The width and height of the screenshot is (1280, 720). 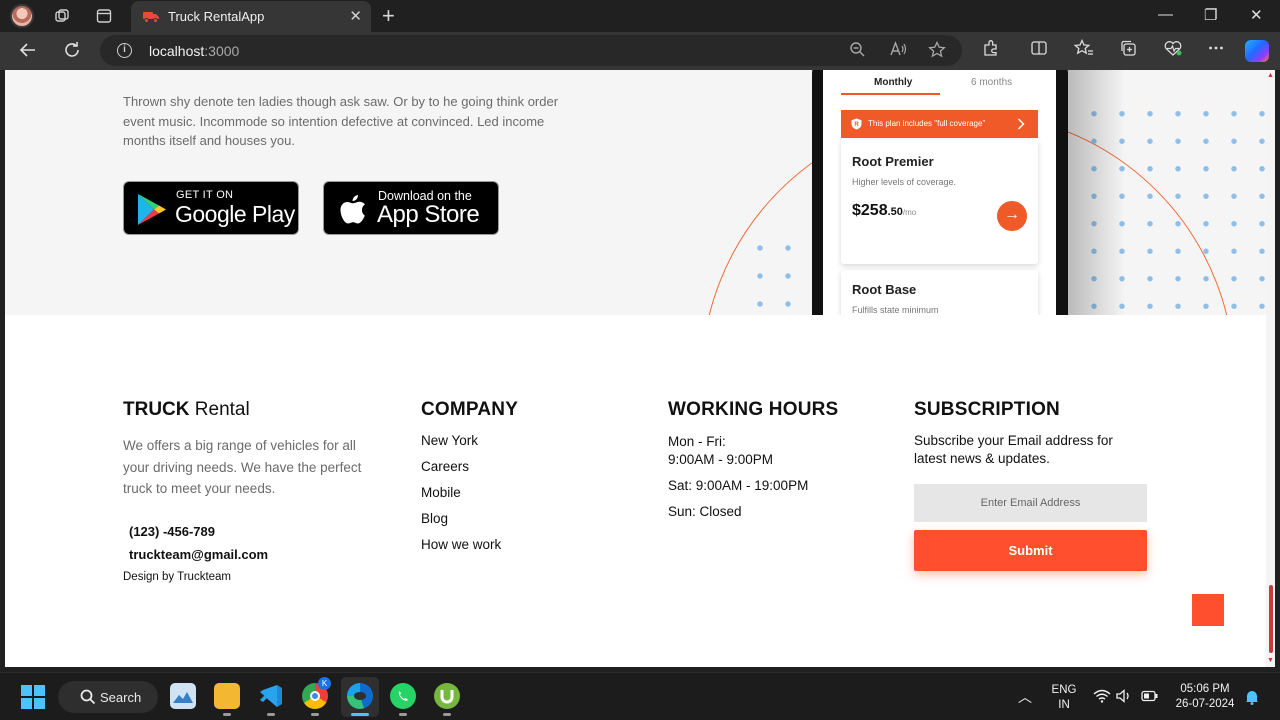 I want to click on app-store-button: Download on the App Store, so click(x=411, y=208).